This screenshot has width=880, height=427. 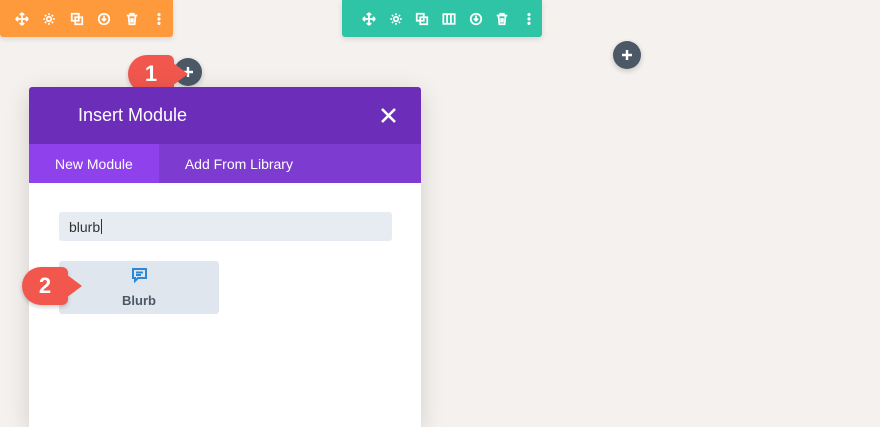 I want to click on section-toolbar, so click(x=86, y=18).